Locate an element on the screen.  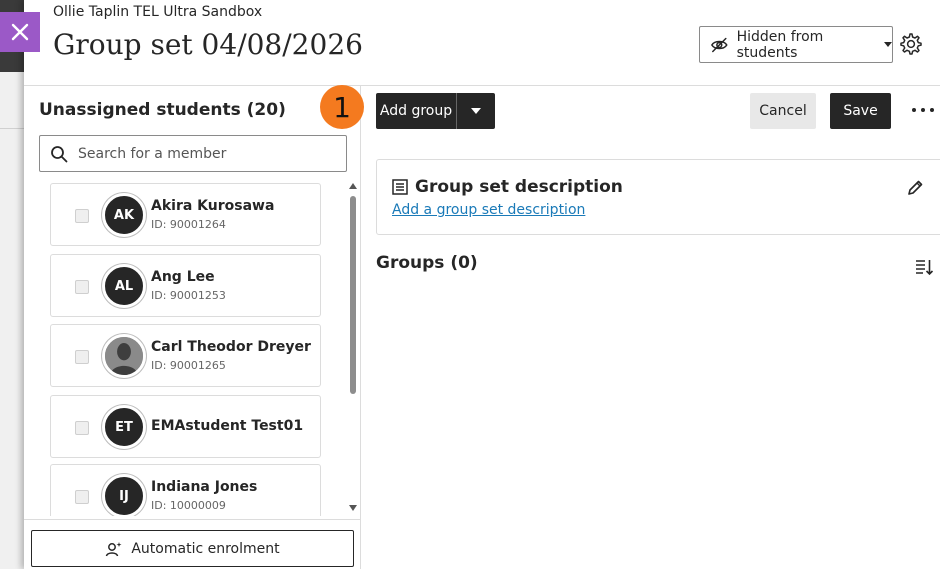
close-icon is located at coordinates (20, 32).